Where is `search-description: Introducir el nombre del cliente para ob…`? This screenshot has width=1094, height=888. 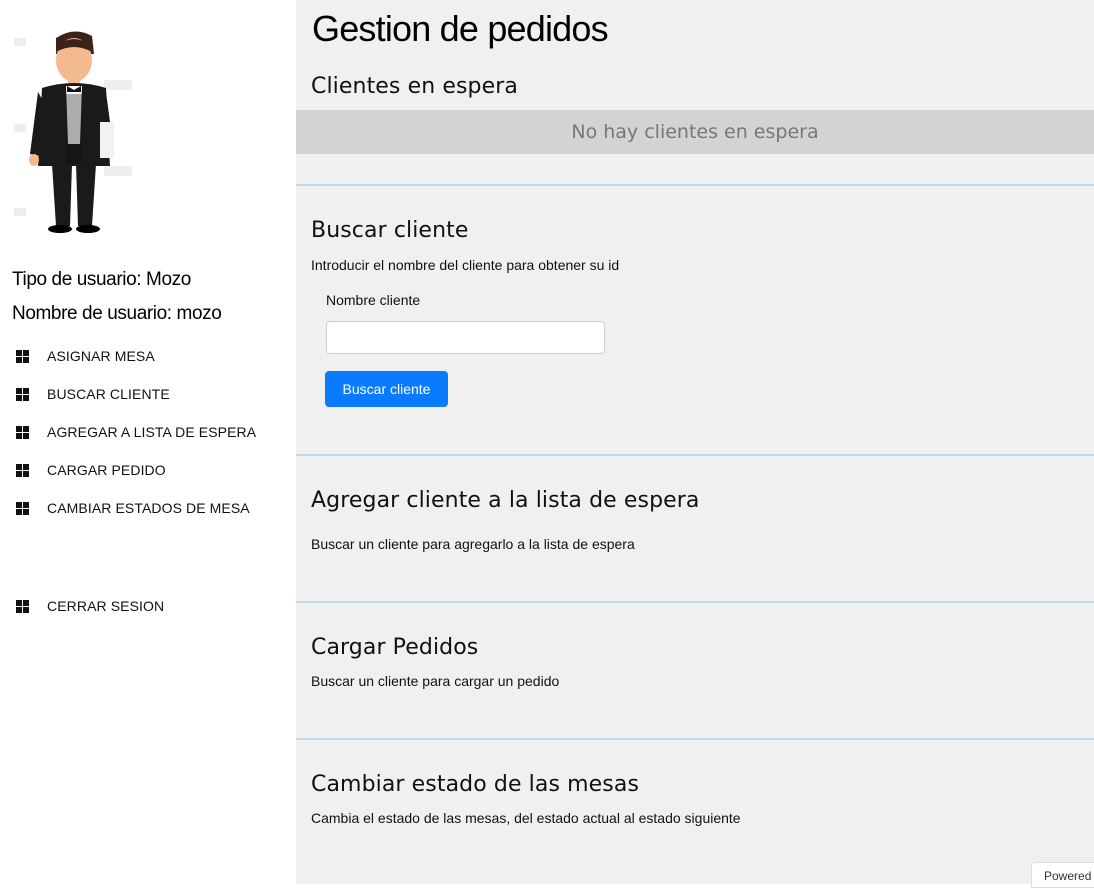 search-description: Introducir el nombre del cliente para ob… is located at coordinates (465, 265).